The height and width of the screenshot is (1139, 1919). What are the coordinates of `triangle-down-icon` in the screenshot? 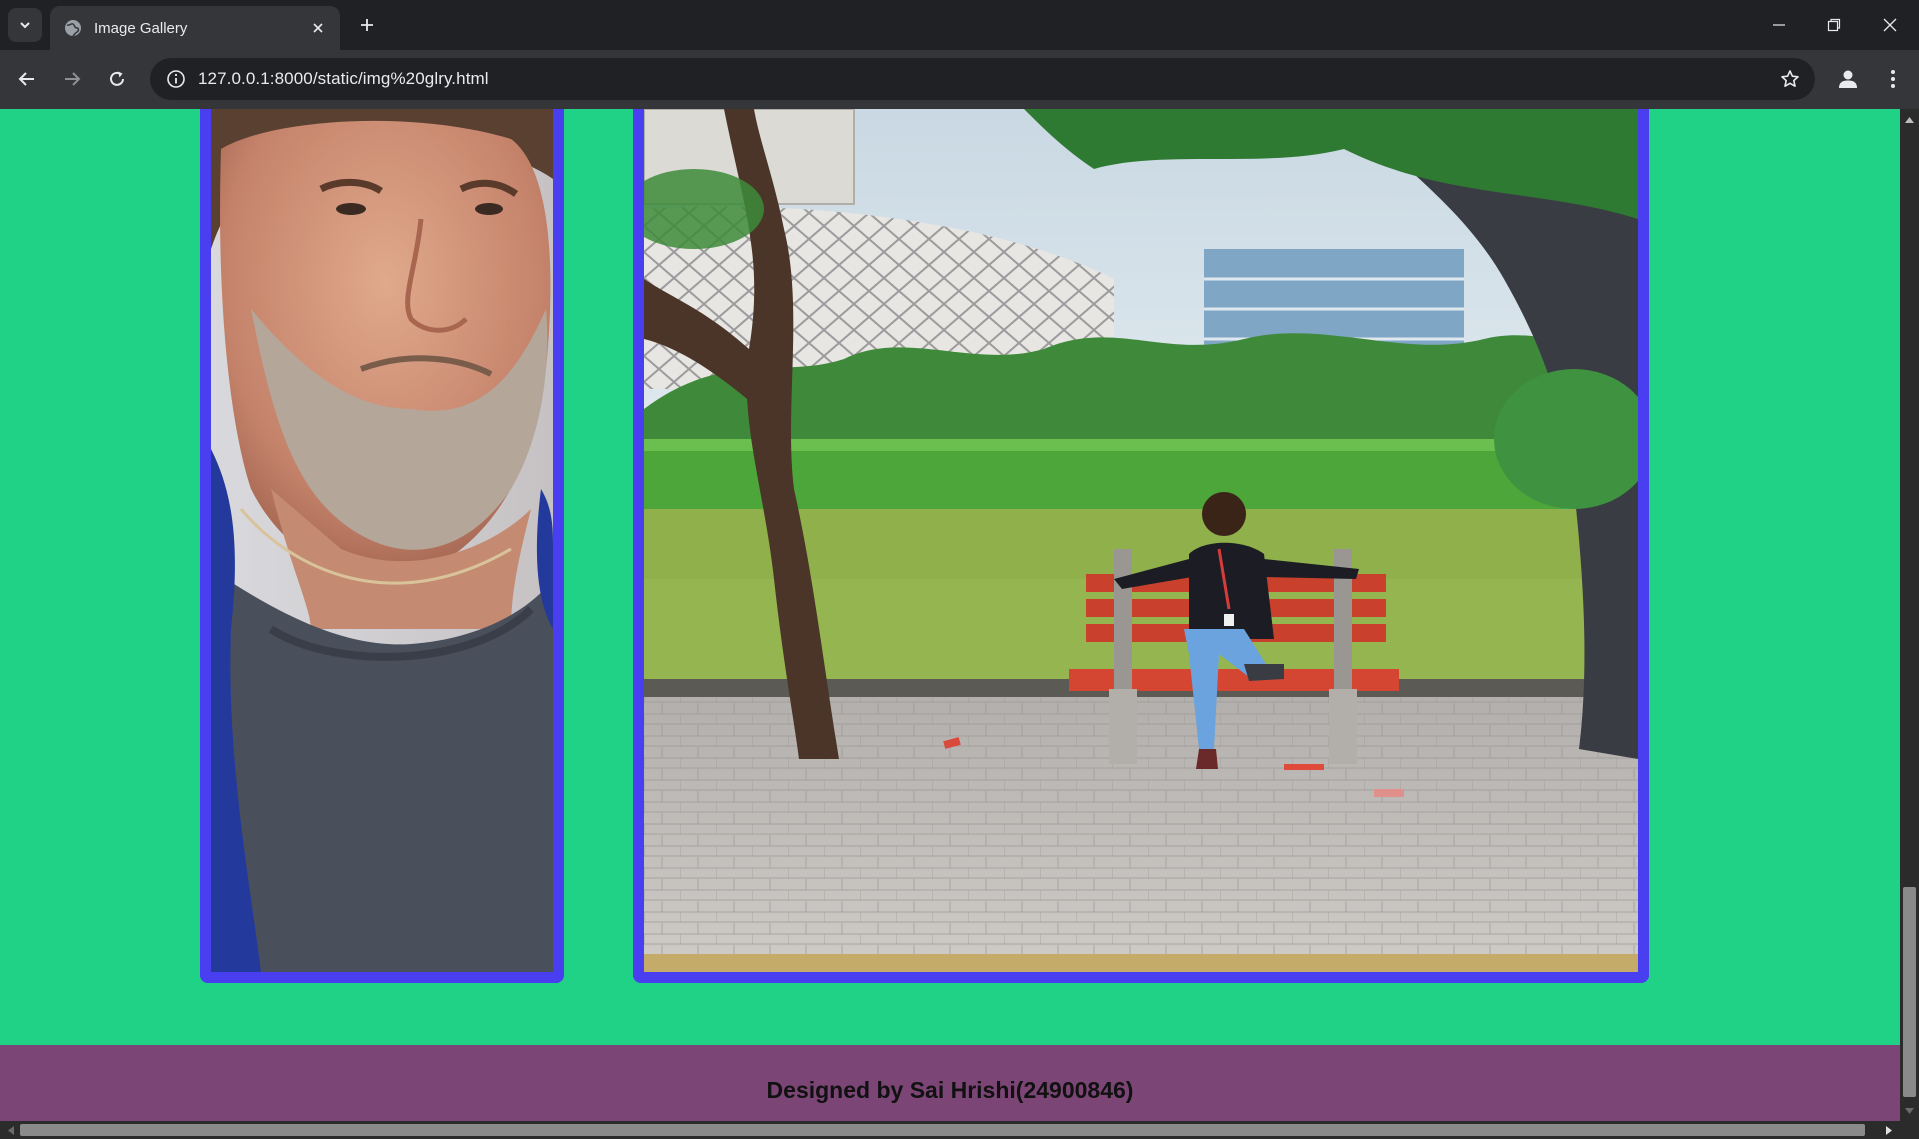 It's located at (1909, 1110).